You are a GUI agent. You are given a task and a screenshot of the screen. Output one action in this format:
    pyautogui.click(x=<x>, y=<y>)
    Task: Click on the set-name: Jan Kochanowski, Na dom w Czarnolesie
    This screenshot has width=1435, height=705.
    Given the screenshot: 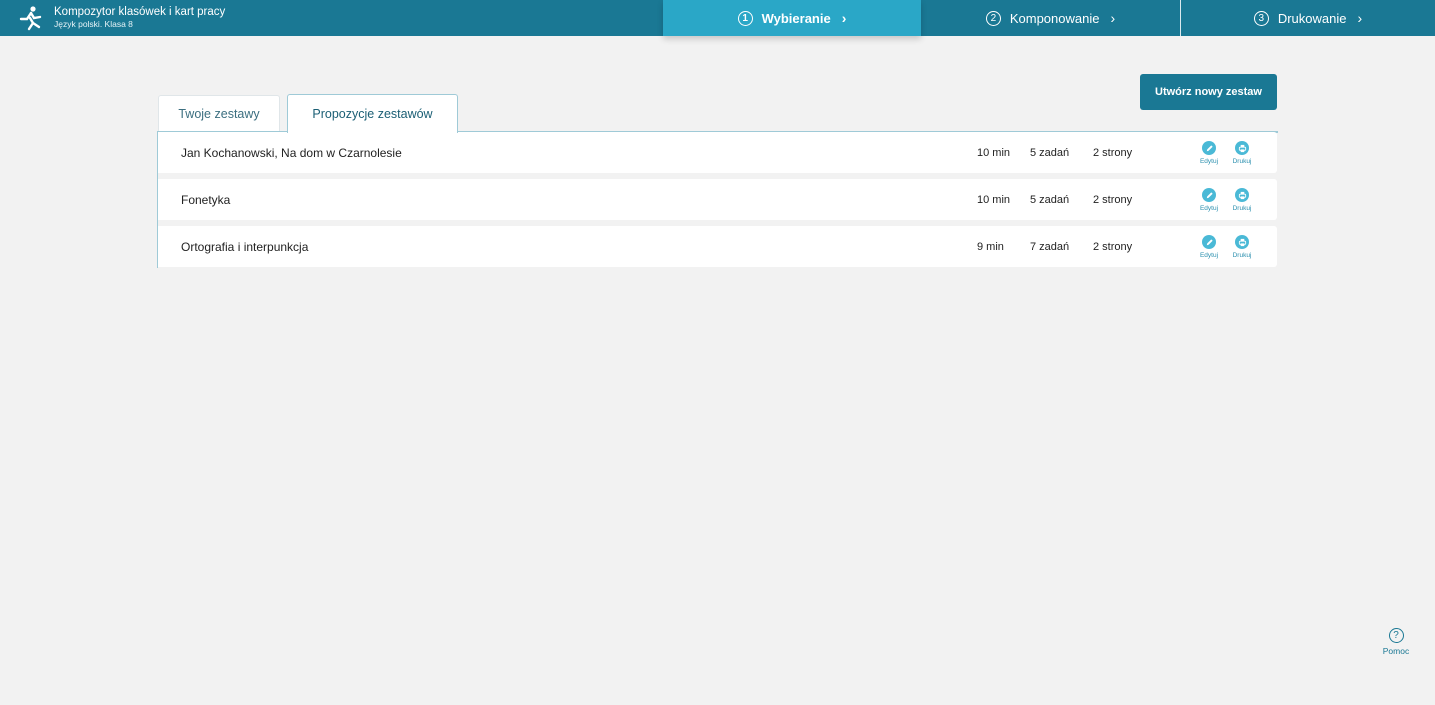 What is the action you would take?
    pyautogui.click(x=291, y=152)
    